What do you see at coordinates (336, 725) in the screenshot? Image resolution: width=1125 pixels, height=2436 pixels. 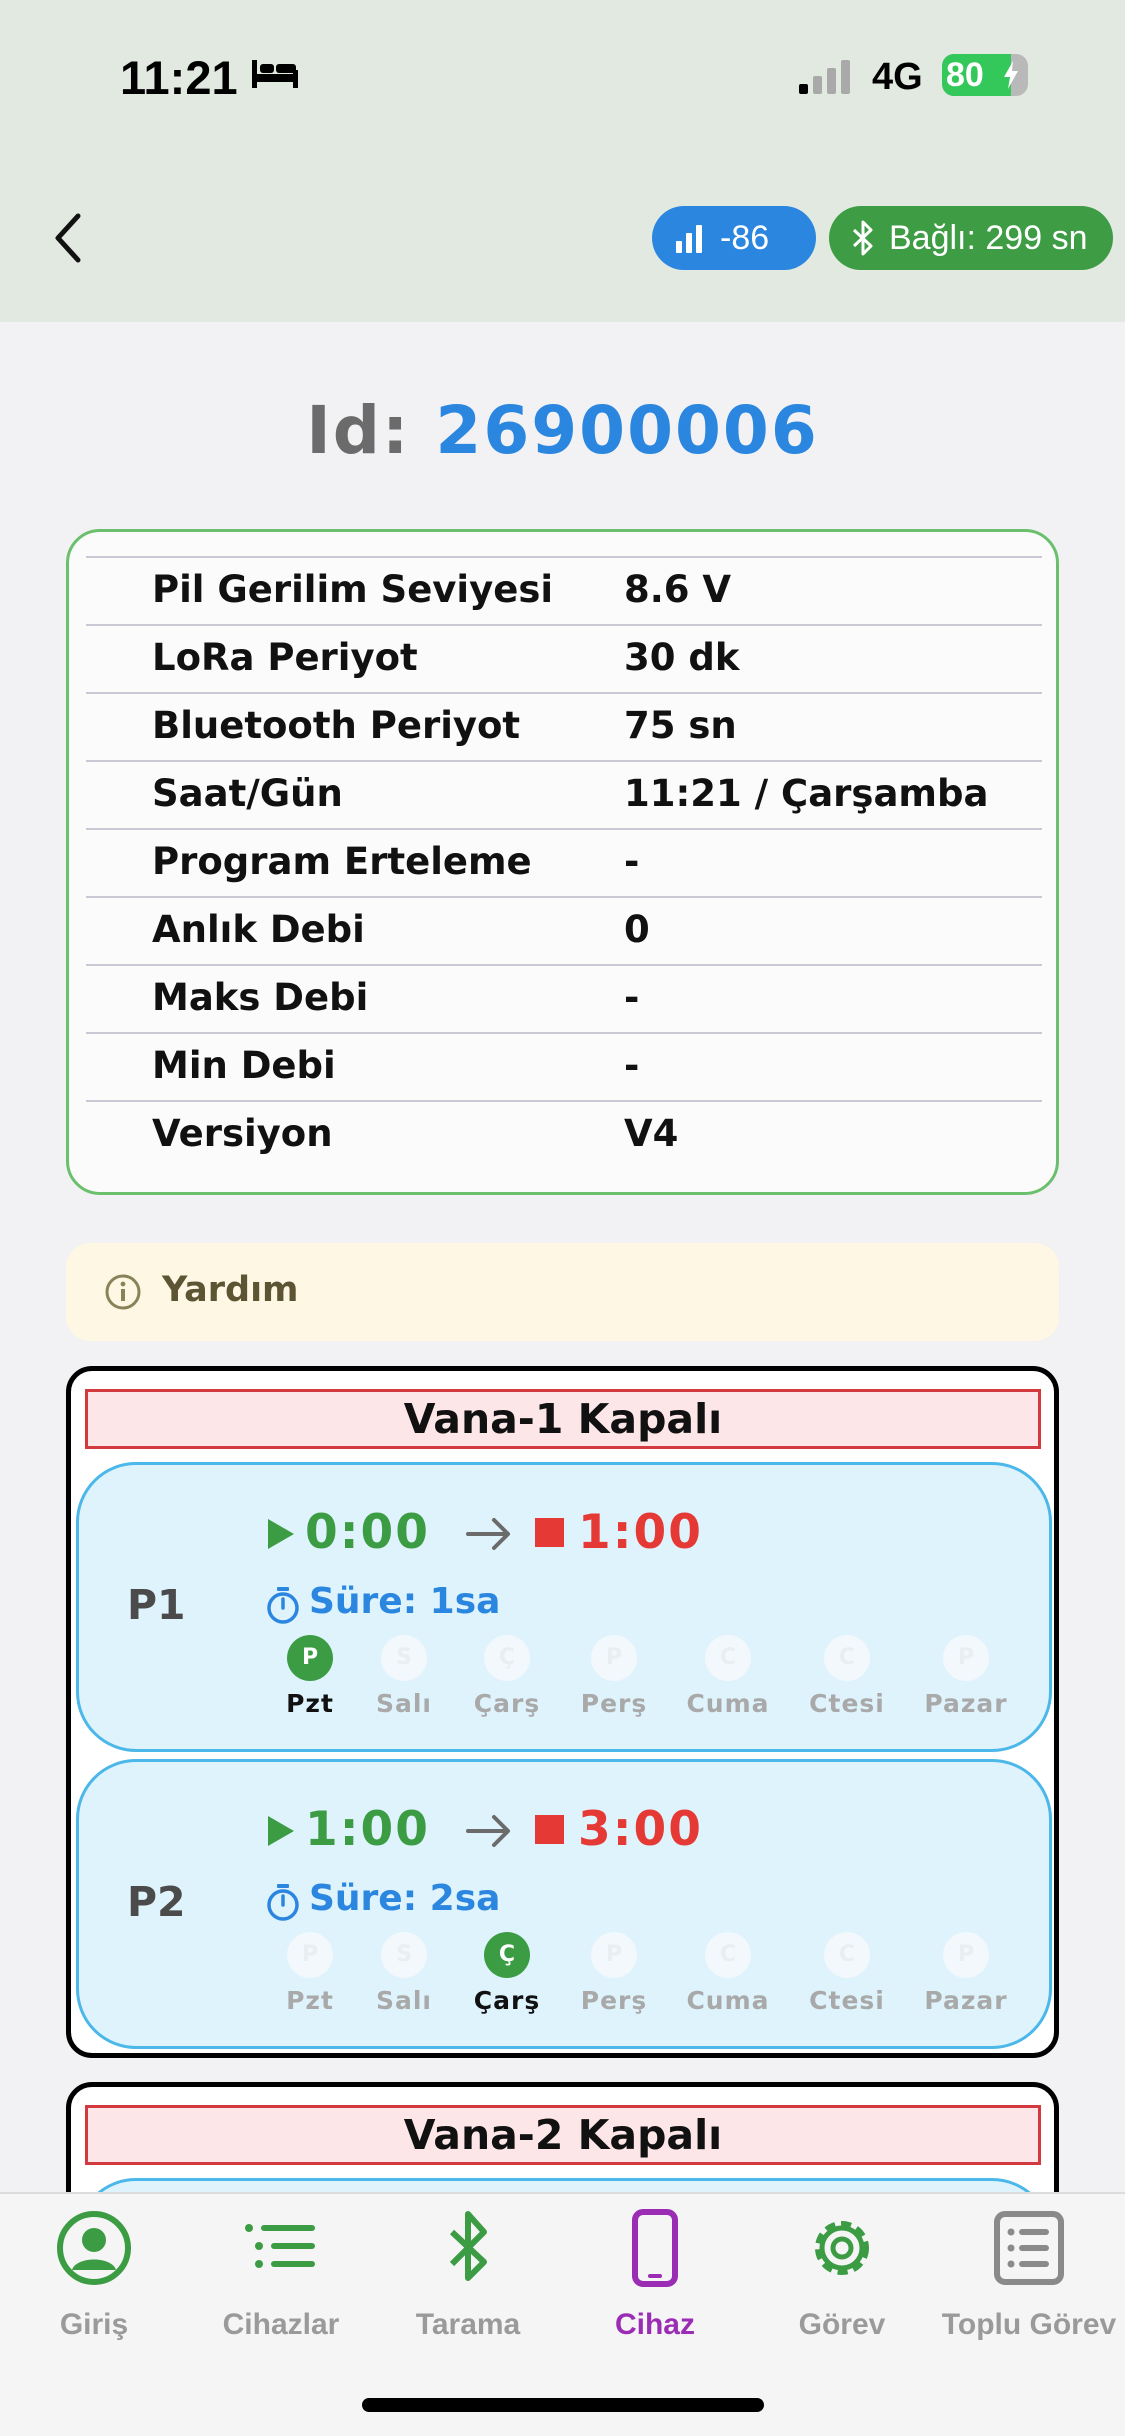 I see `info-label: Bluetooth Periyot` at bounding box center [336, 725].